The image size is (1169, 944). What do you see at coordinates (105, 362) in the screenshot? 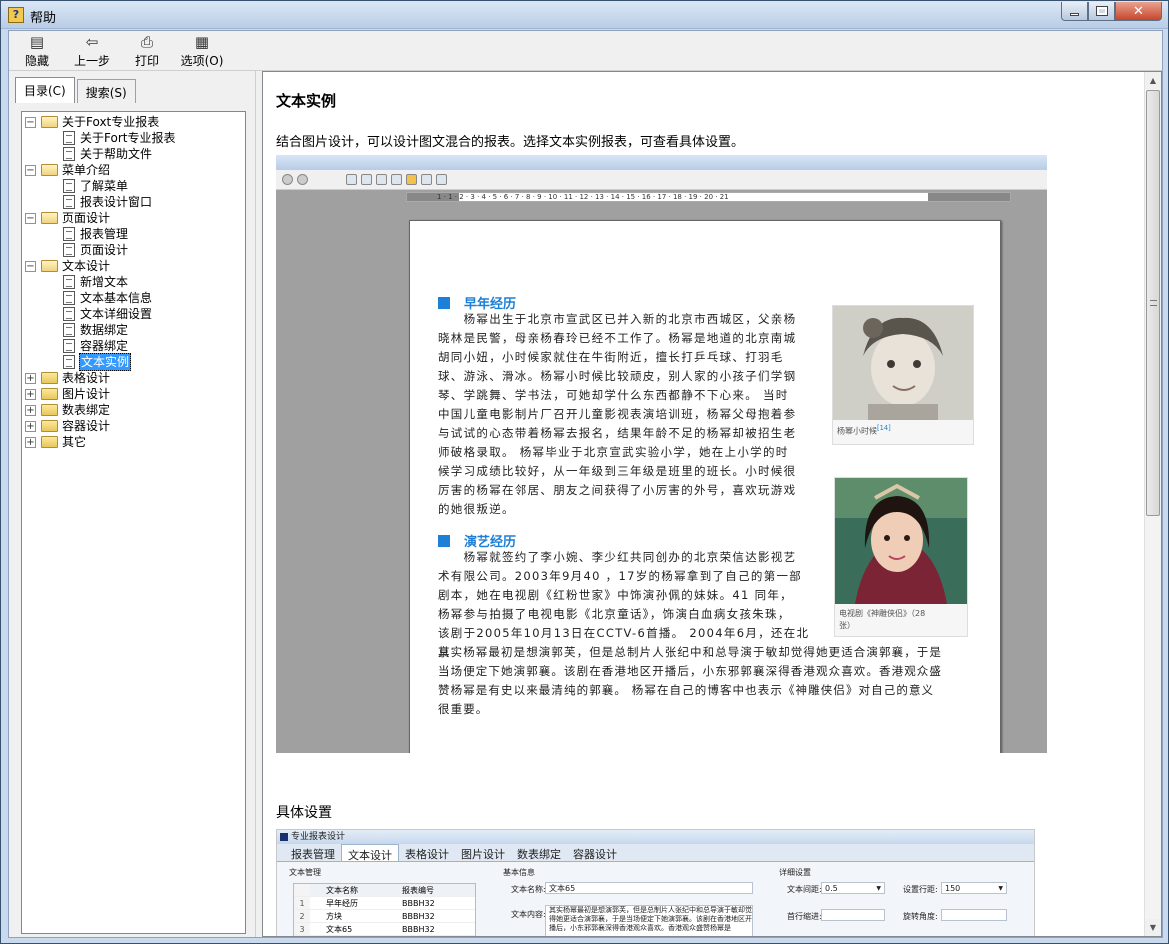
I see `tree-label-selected: 文本实例` at bounding box center [105, 362].